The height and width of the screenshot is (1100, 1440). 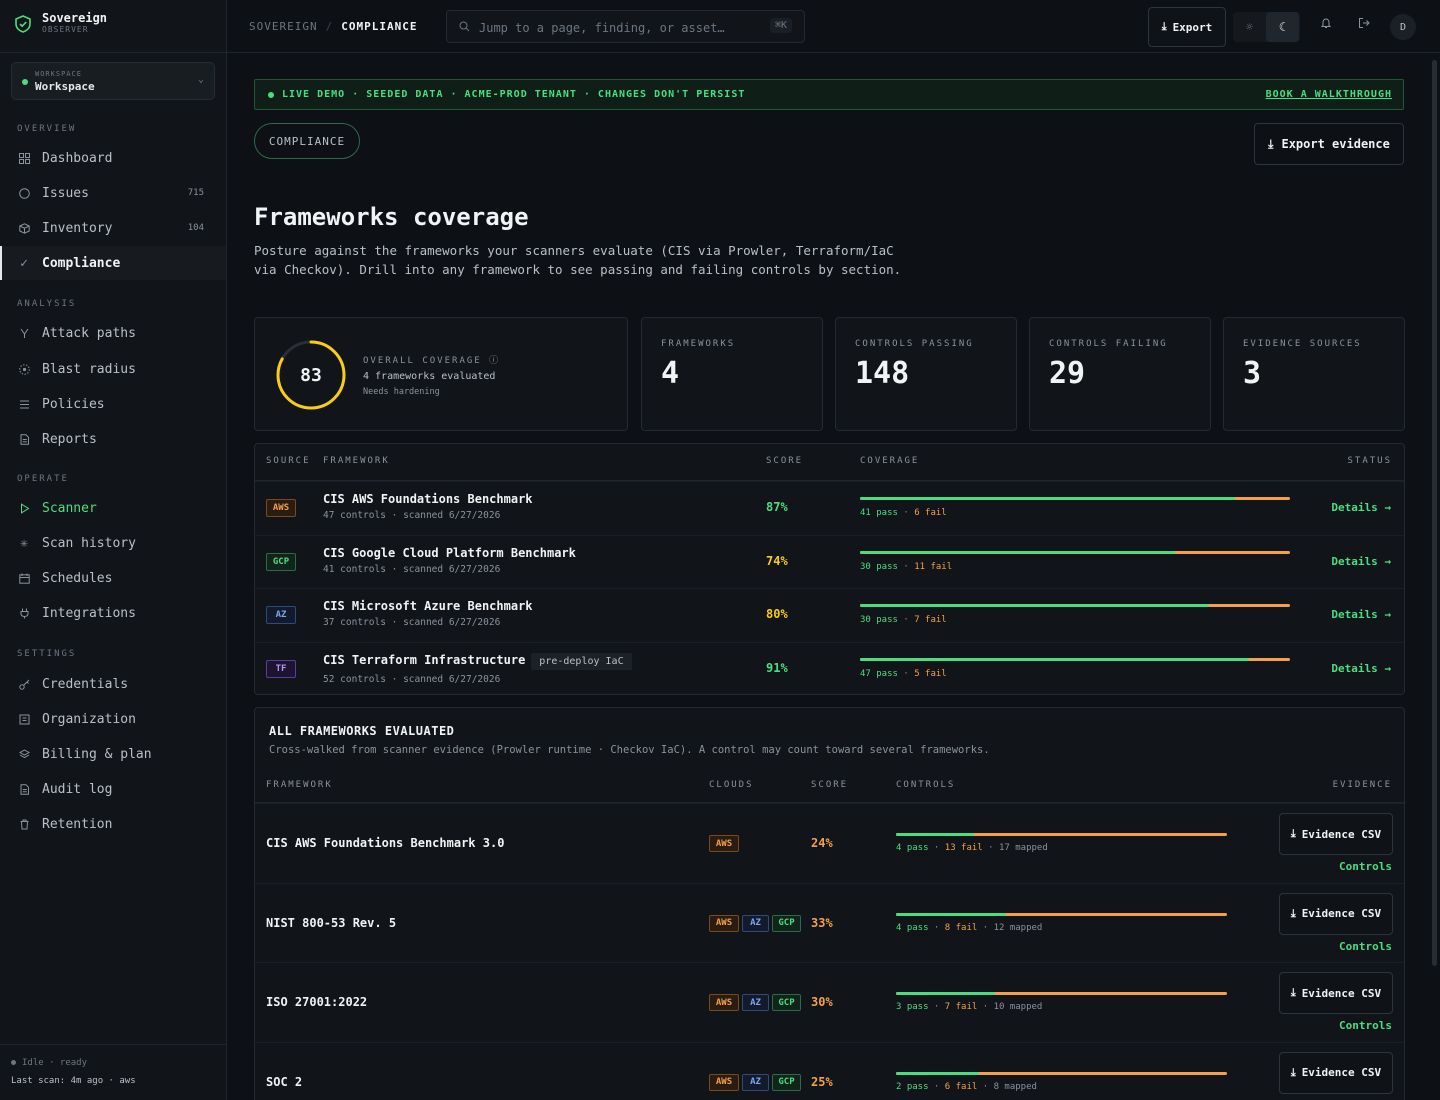 What do you see at coordinates (271, 95) in the screenshot?
I see `live-dot` at bounding box center [271, 95].